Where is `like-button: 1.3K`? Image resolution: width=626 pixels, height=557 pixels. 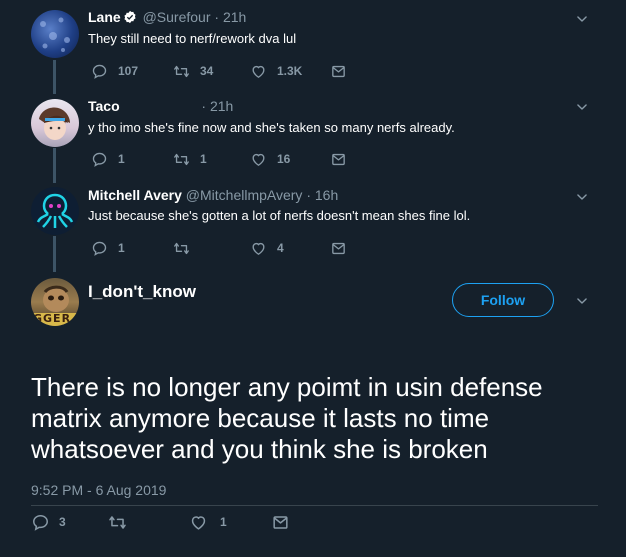 like-button: 1.3K is located at coordinates (276, 71).